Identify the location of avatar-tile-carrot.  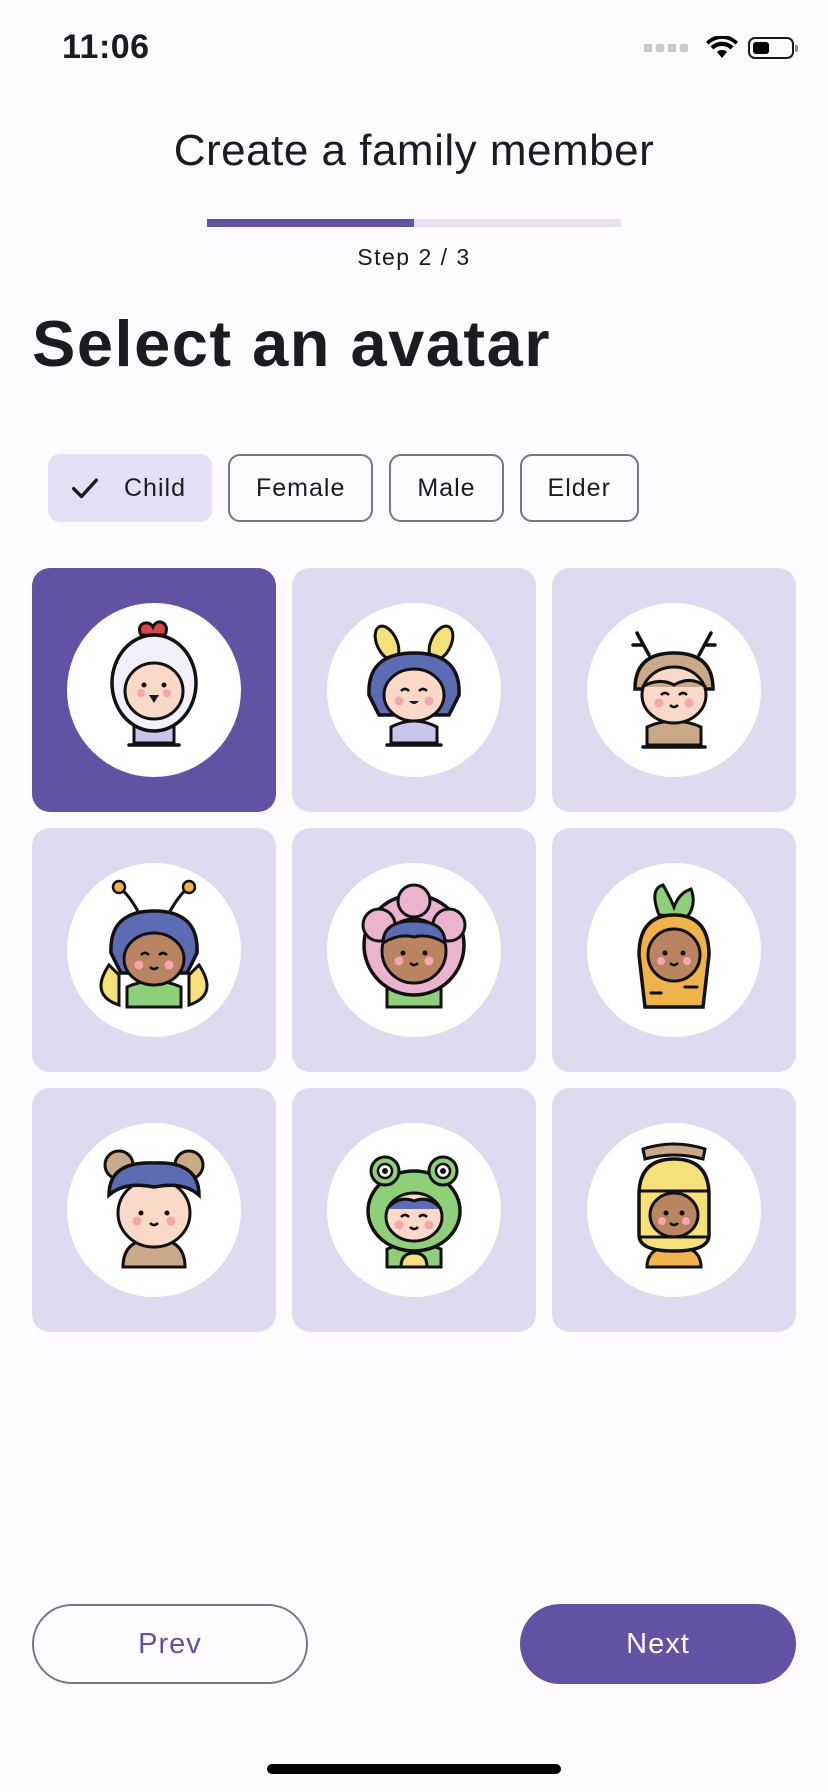
(674, 950).